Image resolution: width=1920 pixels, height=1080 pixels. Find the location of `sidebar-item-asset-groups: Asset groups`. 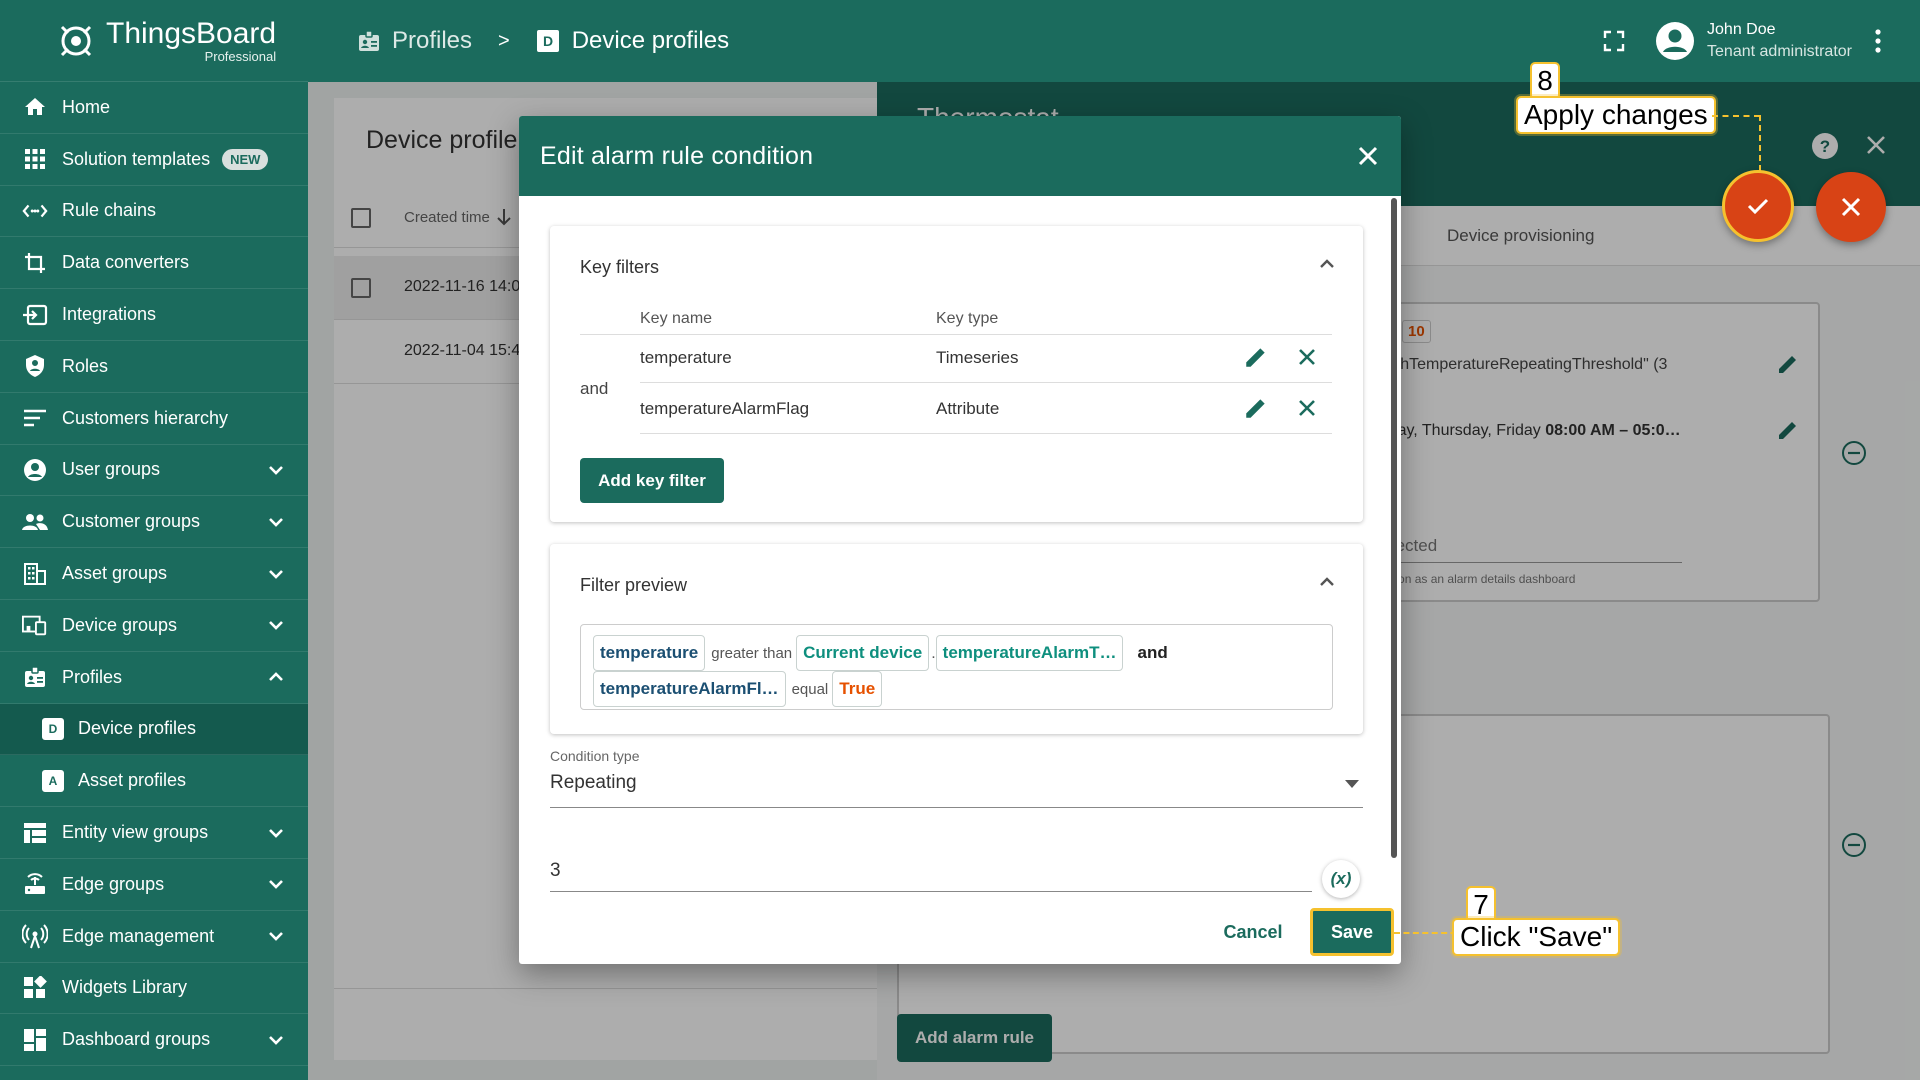

sidebar-item-asset-groups: Asset groups is located at coordinates (154, 574).